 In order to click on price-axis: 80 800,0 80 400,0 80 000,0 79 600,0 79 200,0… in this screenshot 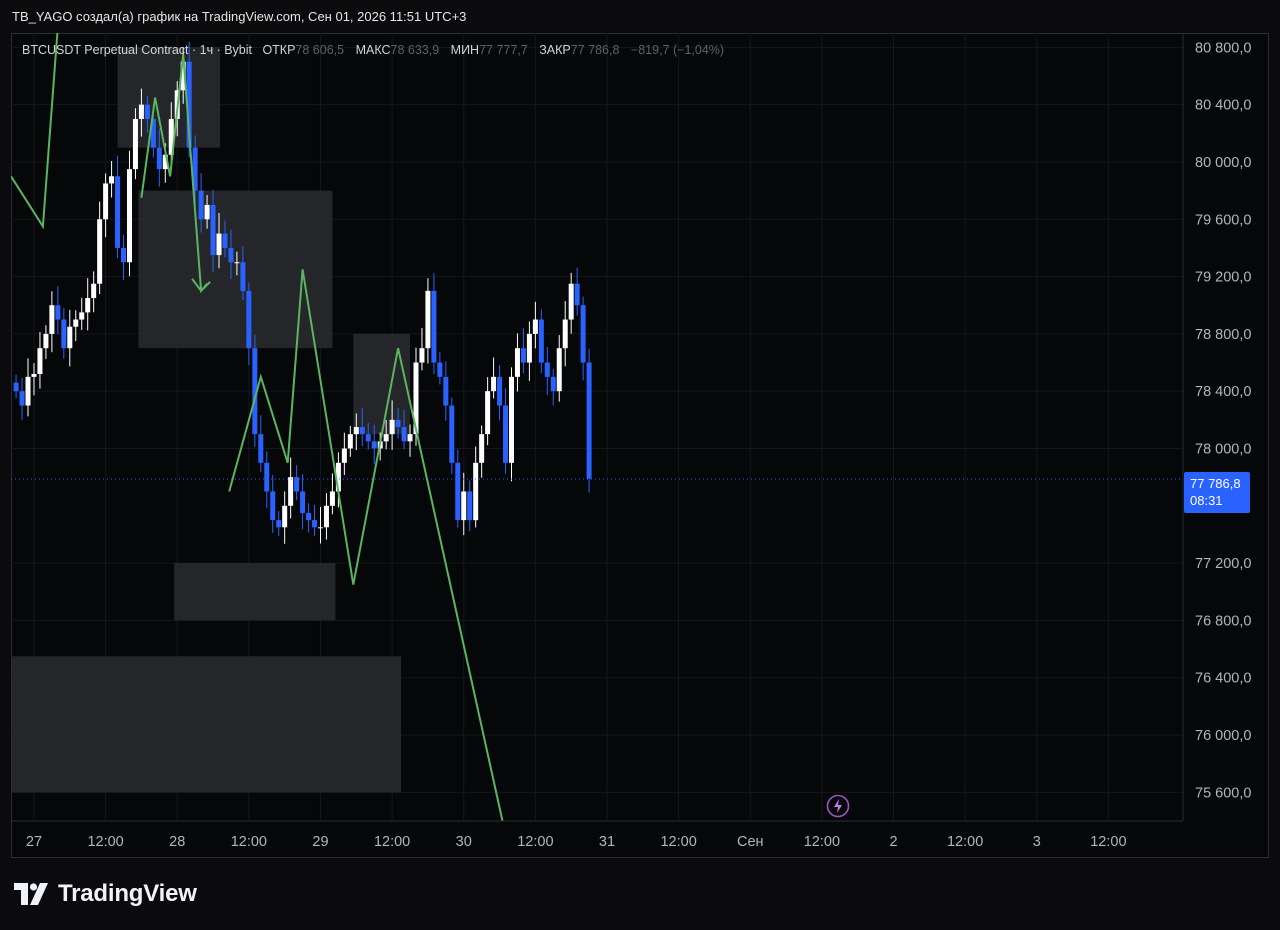, I will do `click(1216, 427)`.